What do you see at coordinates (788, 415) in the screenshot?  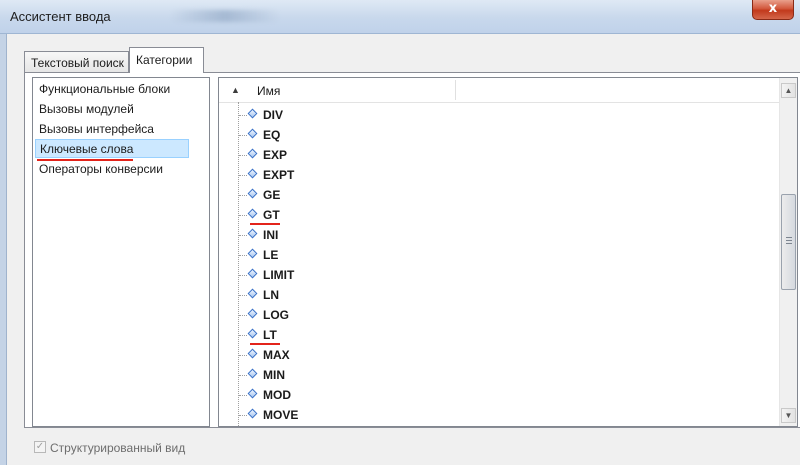 I see `scroll-down-button: ▼` at bounding box center [788, 415].